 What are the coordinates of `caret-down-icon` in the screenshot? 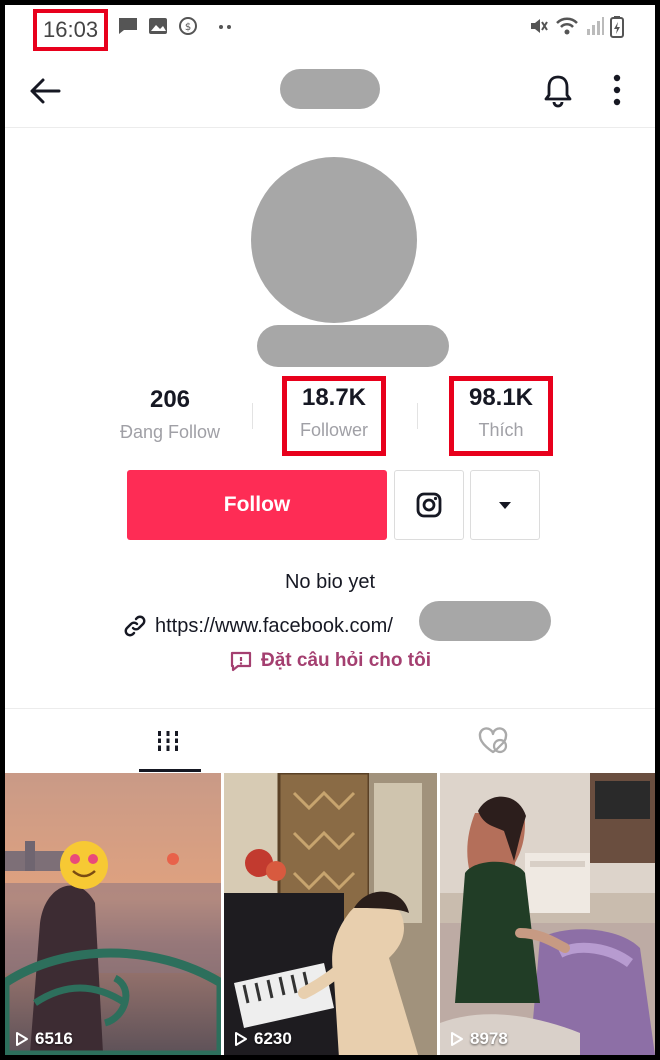 It's located at (505, 505).